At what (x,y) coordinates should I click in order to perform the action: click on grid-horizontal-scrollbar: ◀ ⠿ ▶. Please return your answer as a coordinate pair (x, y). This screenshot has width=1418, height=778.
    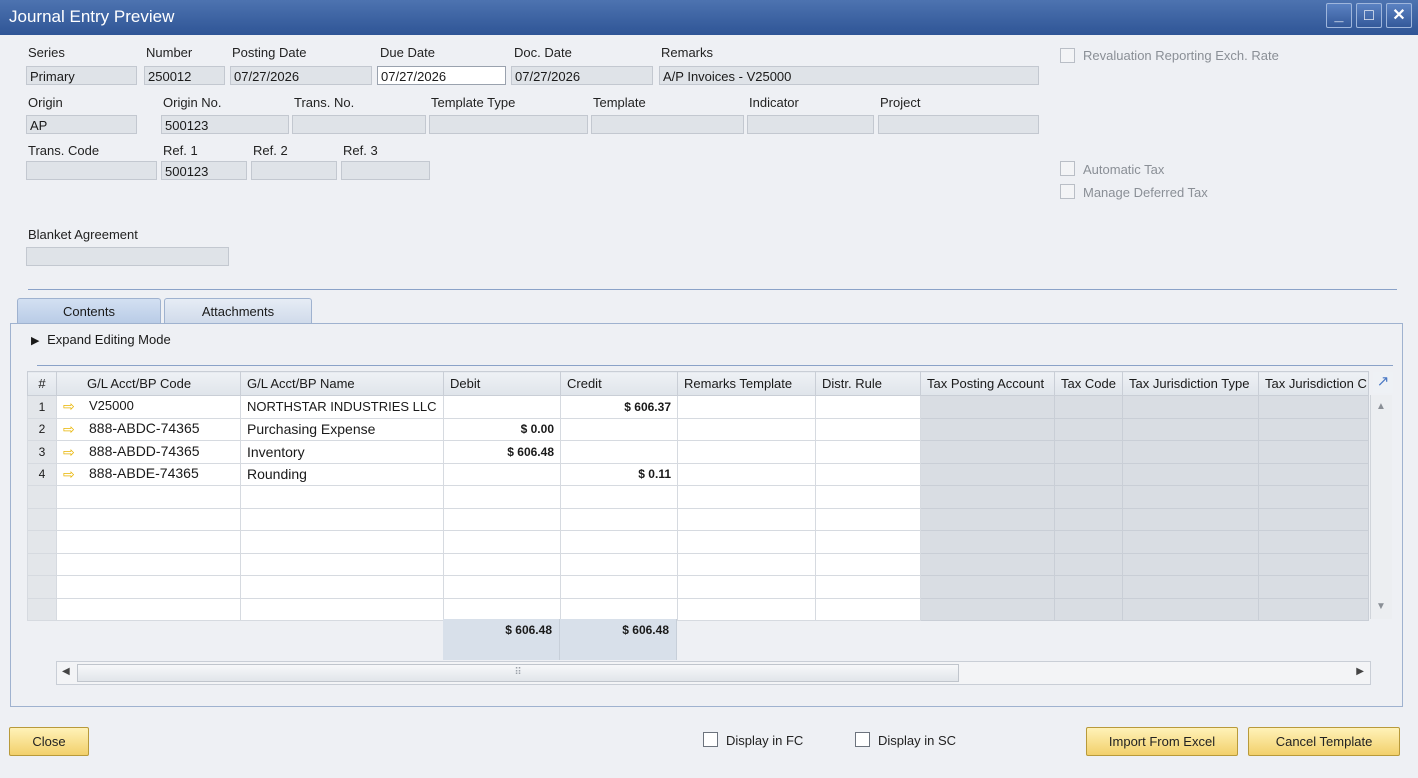
    Looking at the image, I should click on (713, 673).